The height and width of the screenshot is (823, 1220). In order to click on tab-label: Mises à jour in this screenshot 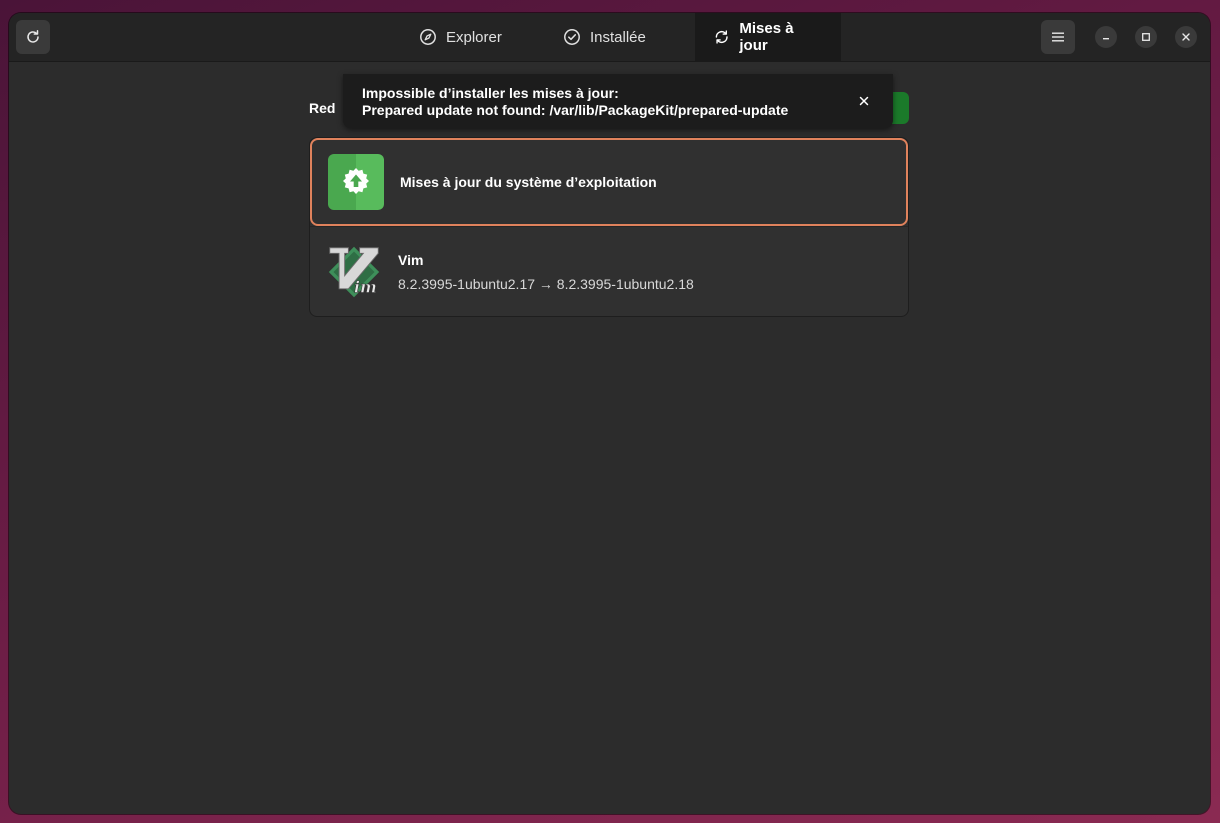, I will do `click(766, 37)`.